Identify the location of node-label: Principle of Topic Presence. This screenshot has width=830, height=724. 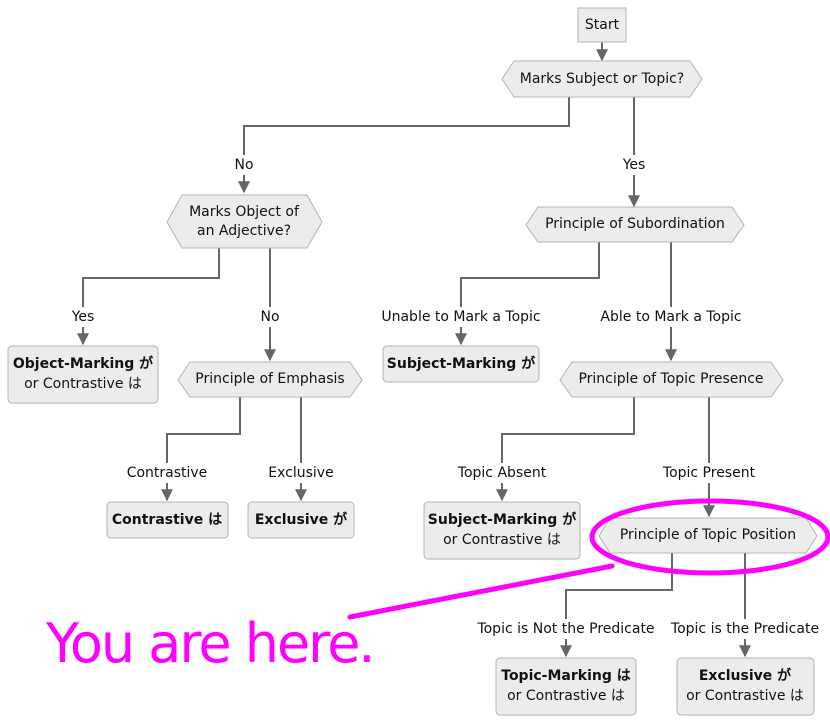
(670, 379).